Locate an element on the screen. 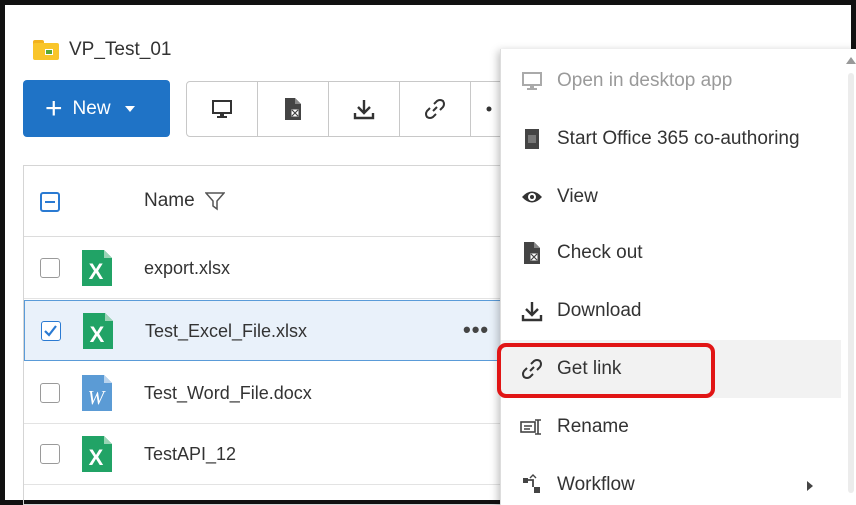 The image size is (856, 505). table-row: X TestAPI_12 is located at coordinates (269, 454).